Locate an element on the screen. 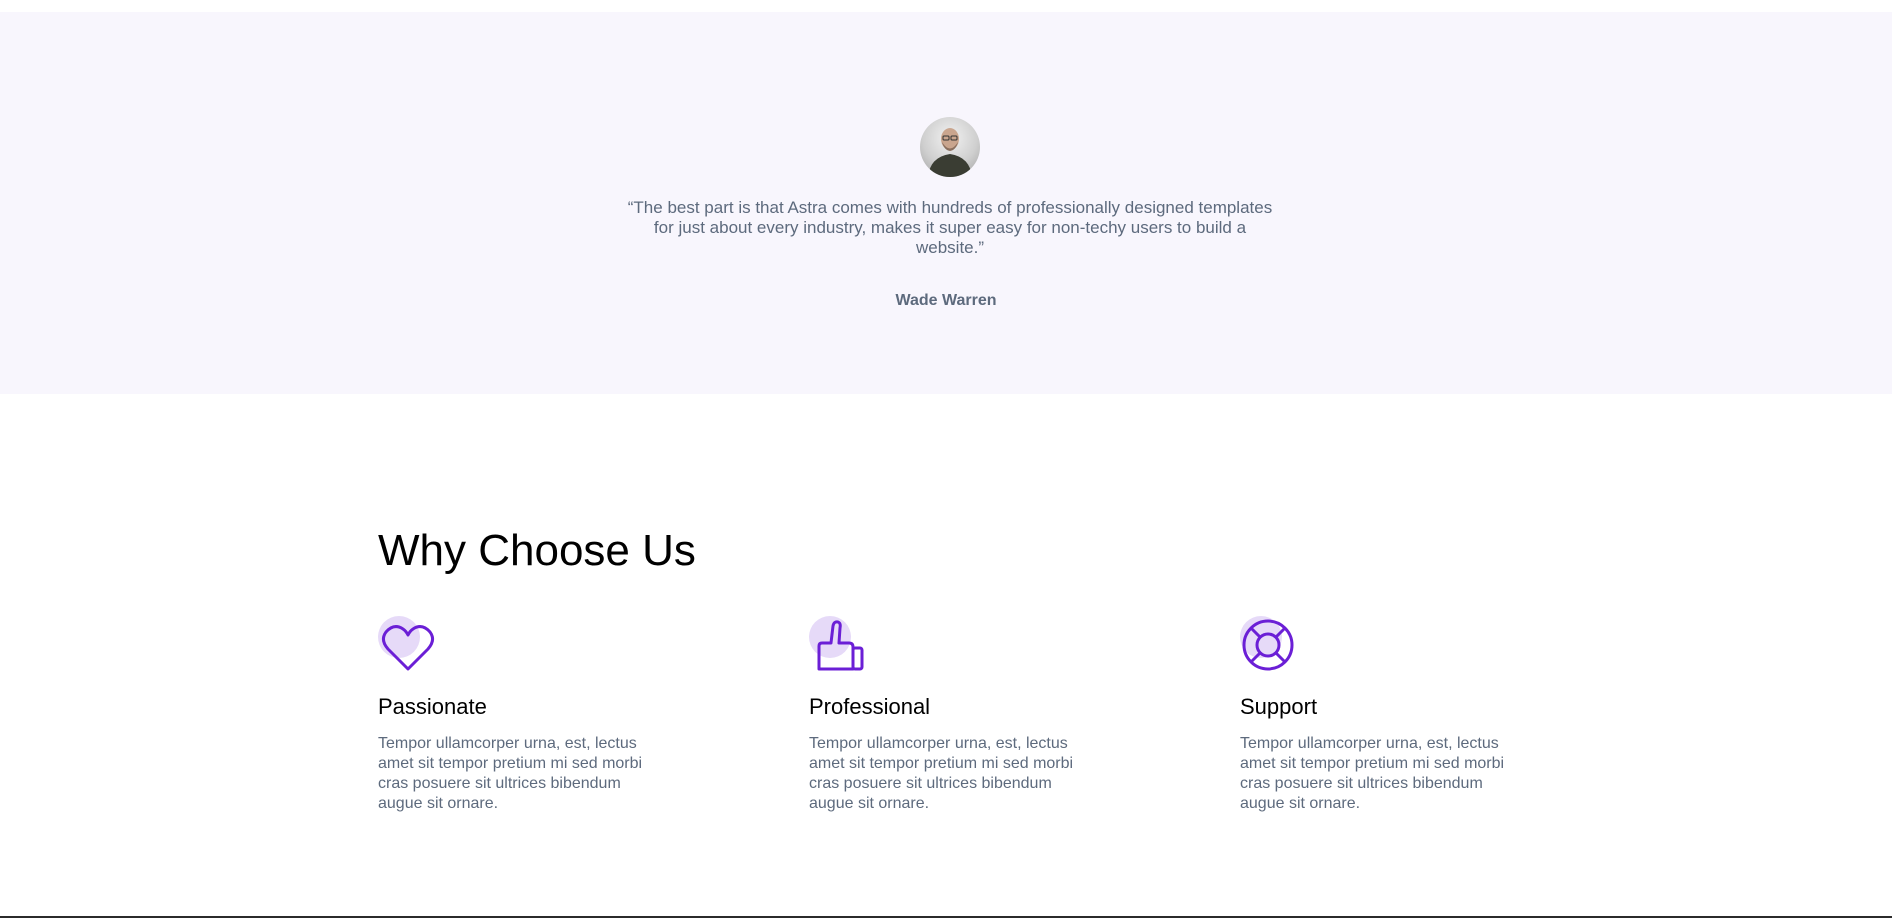 The width and height of the screenshot is (1892, 918). heart-icon is located at coordinates (408, 644).